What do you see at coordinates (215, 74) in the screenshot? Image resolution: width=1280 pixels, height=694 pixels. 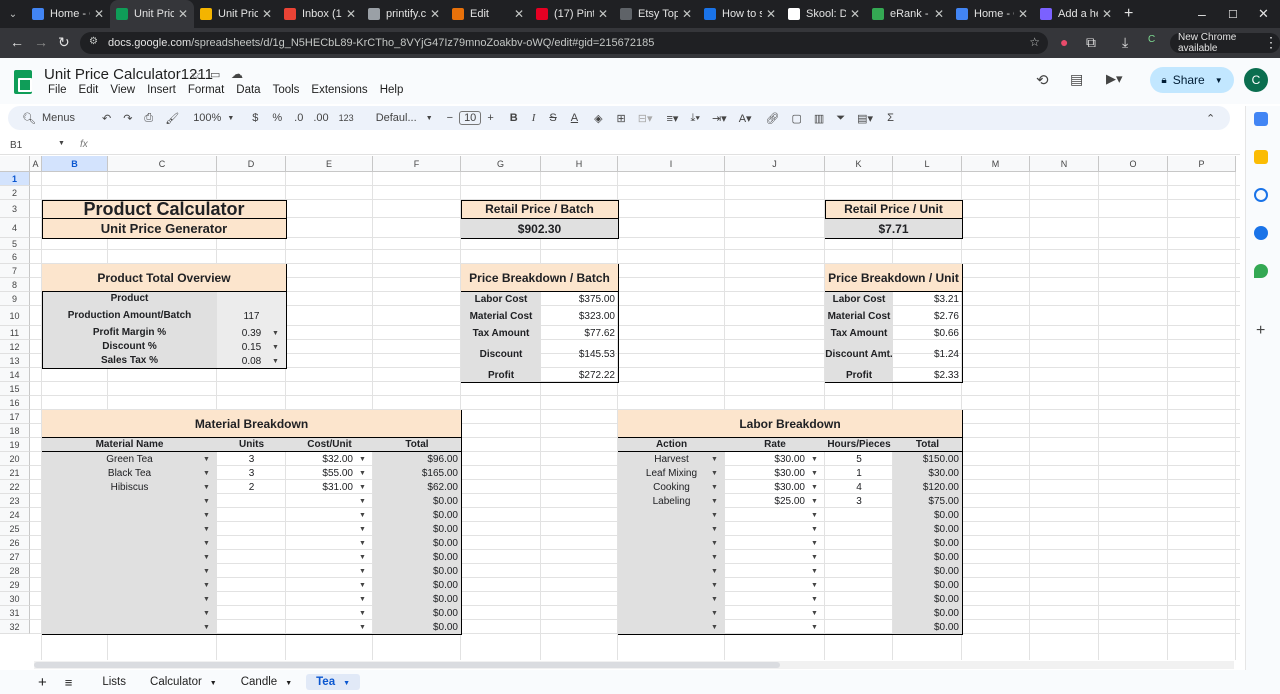 I see `move-folder-icon: ▭` at bounding box center [215, 74].